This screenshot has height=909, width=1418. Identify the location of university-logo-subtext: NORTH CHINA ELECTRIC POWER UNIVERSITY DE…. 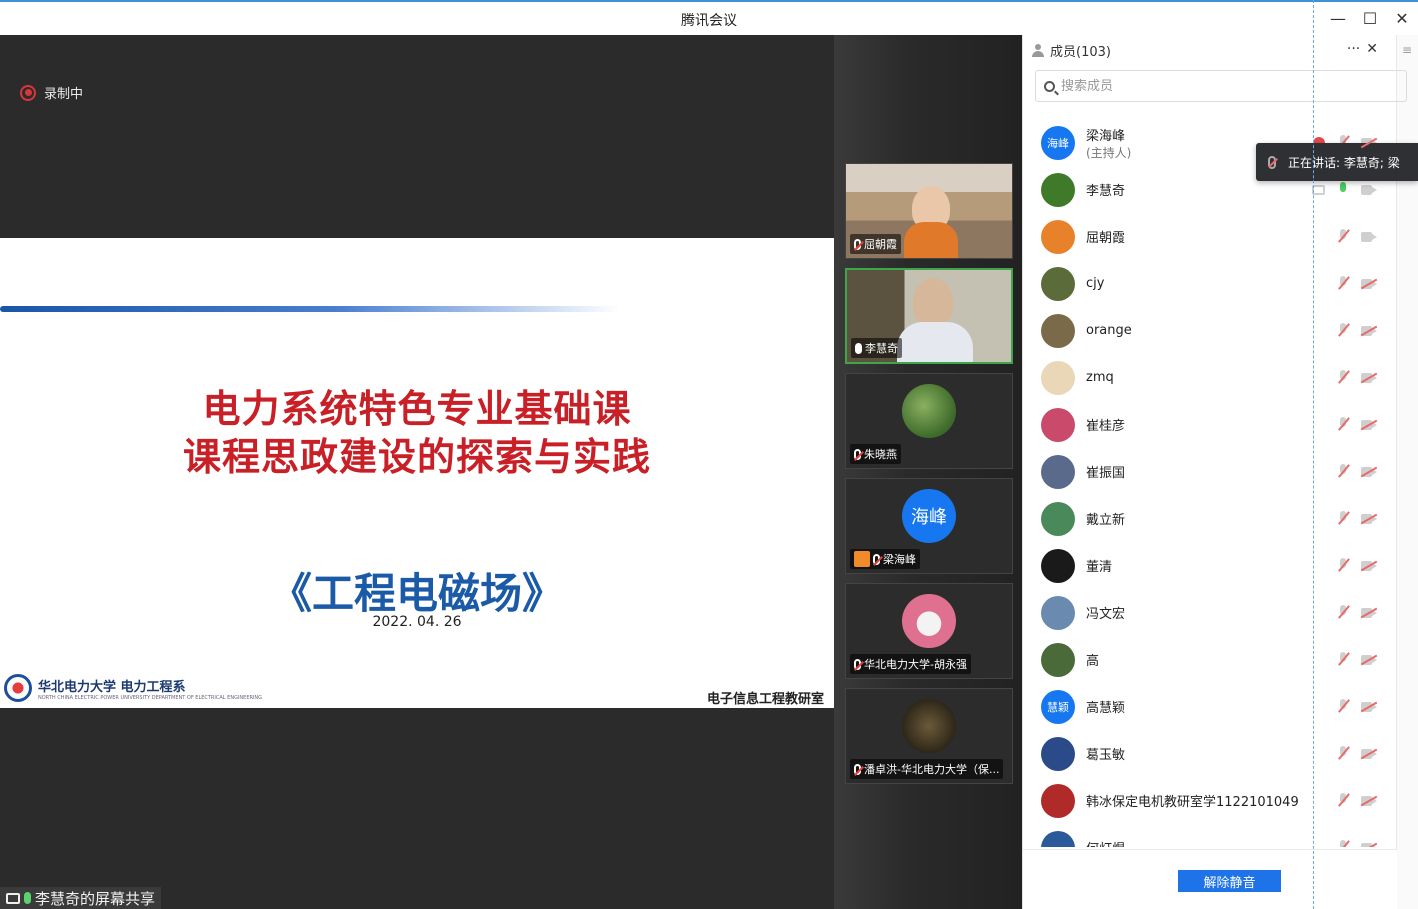
(150, 697).